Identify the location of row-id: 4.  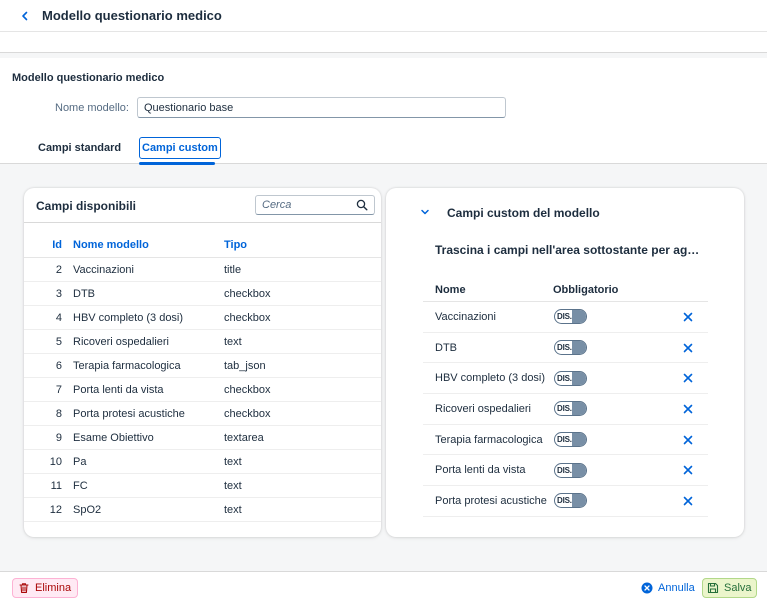
(58, 317).